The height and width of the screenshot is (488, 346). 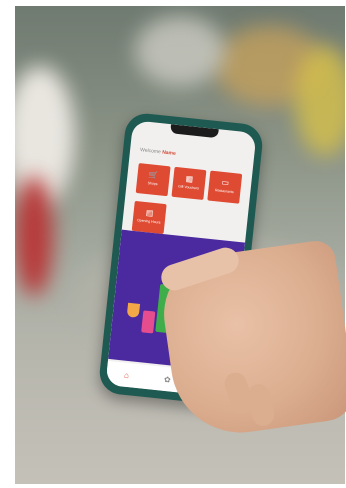 I want to click on phone-notch, so click(x=194, y=131).